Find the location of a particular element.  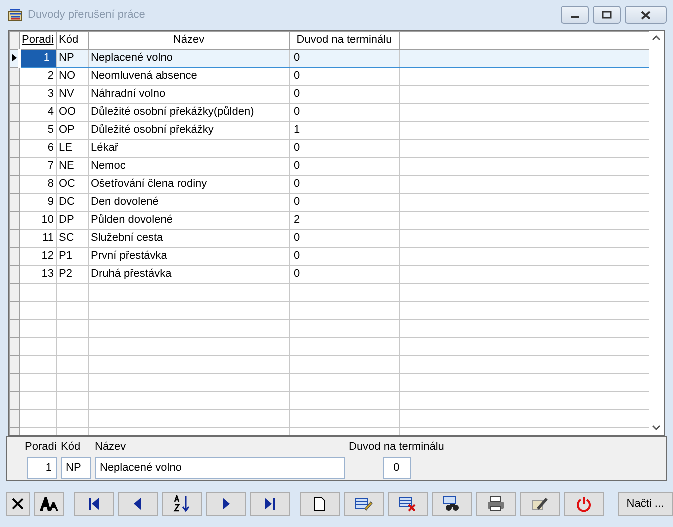

edit-button is located at coordinates (364, 504).